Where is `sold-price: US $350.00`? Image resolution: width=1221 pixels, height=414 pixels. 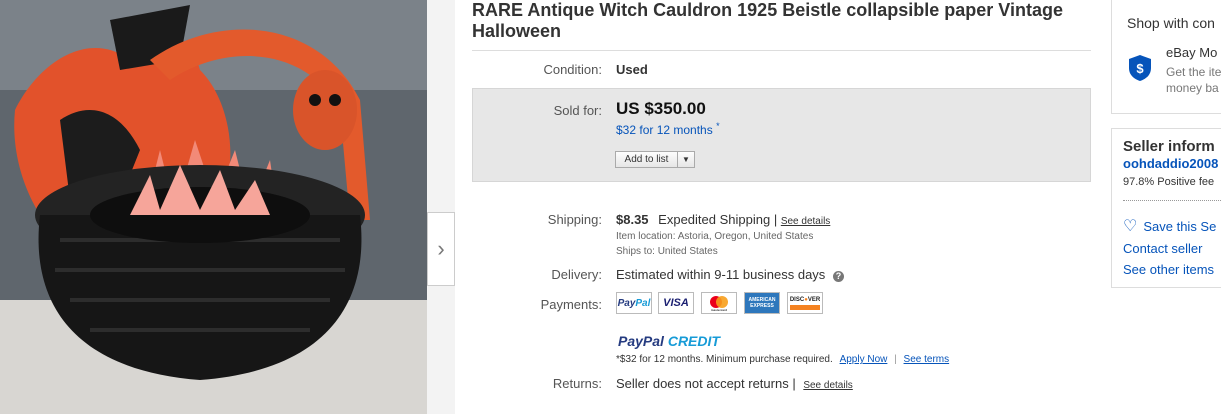 sold-price: US $350.00 is located at coordinates (661, 108).